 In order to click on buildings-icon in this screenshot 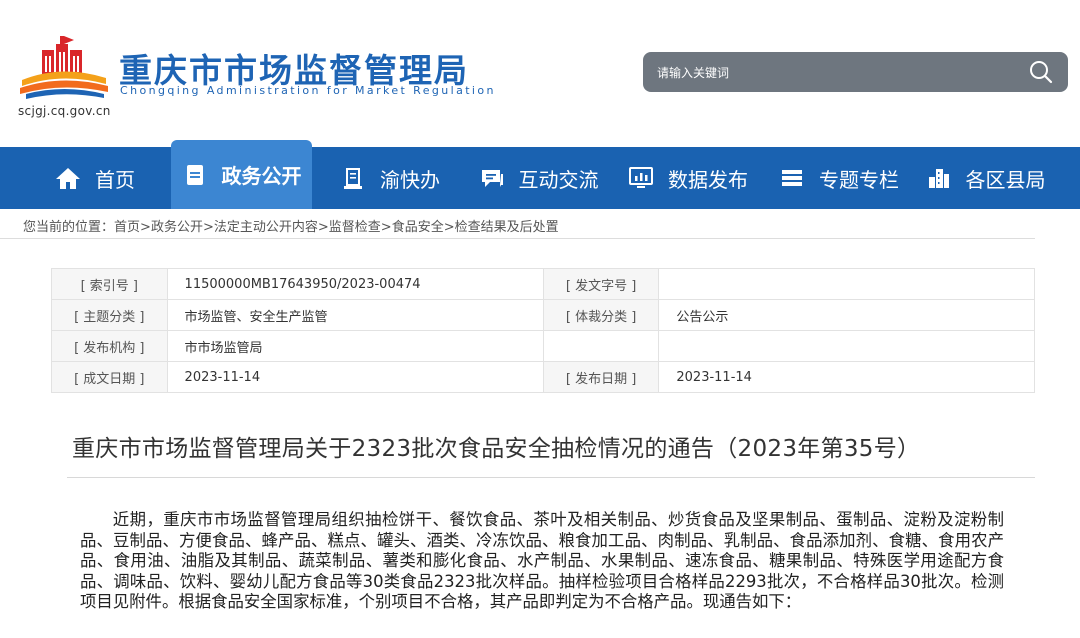, I will do `click(938, 178)`.